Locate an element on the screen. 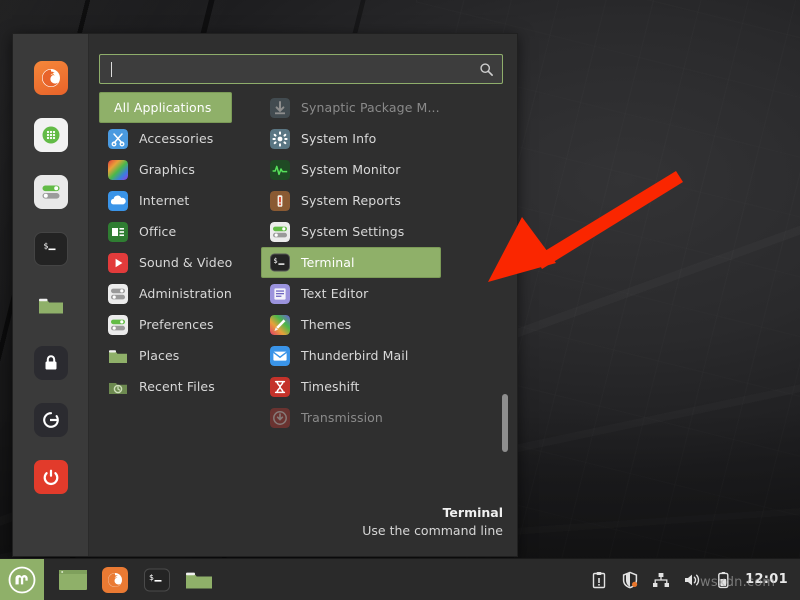 Image resolution: width=800 pixels, height=600 pixels. application-label: Terminal is located at coordinates (328, 262).